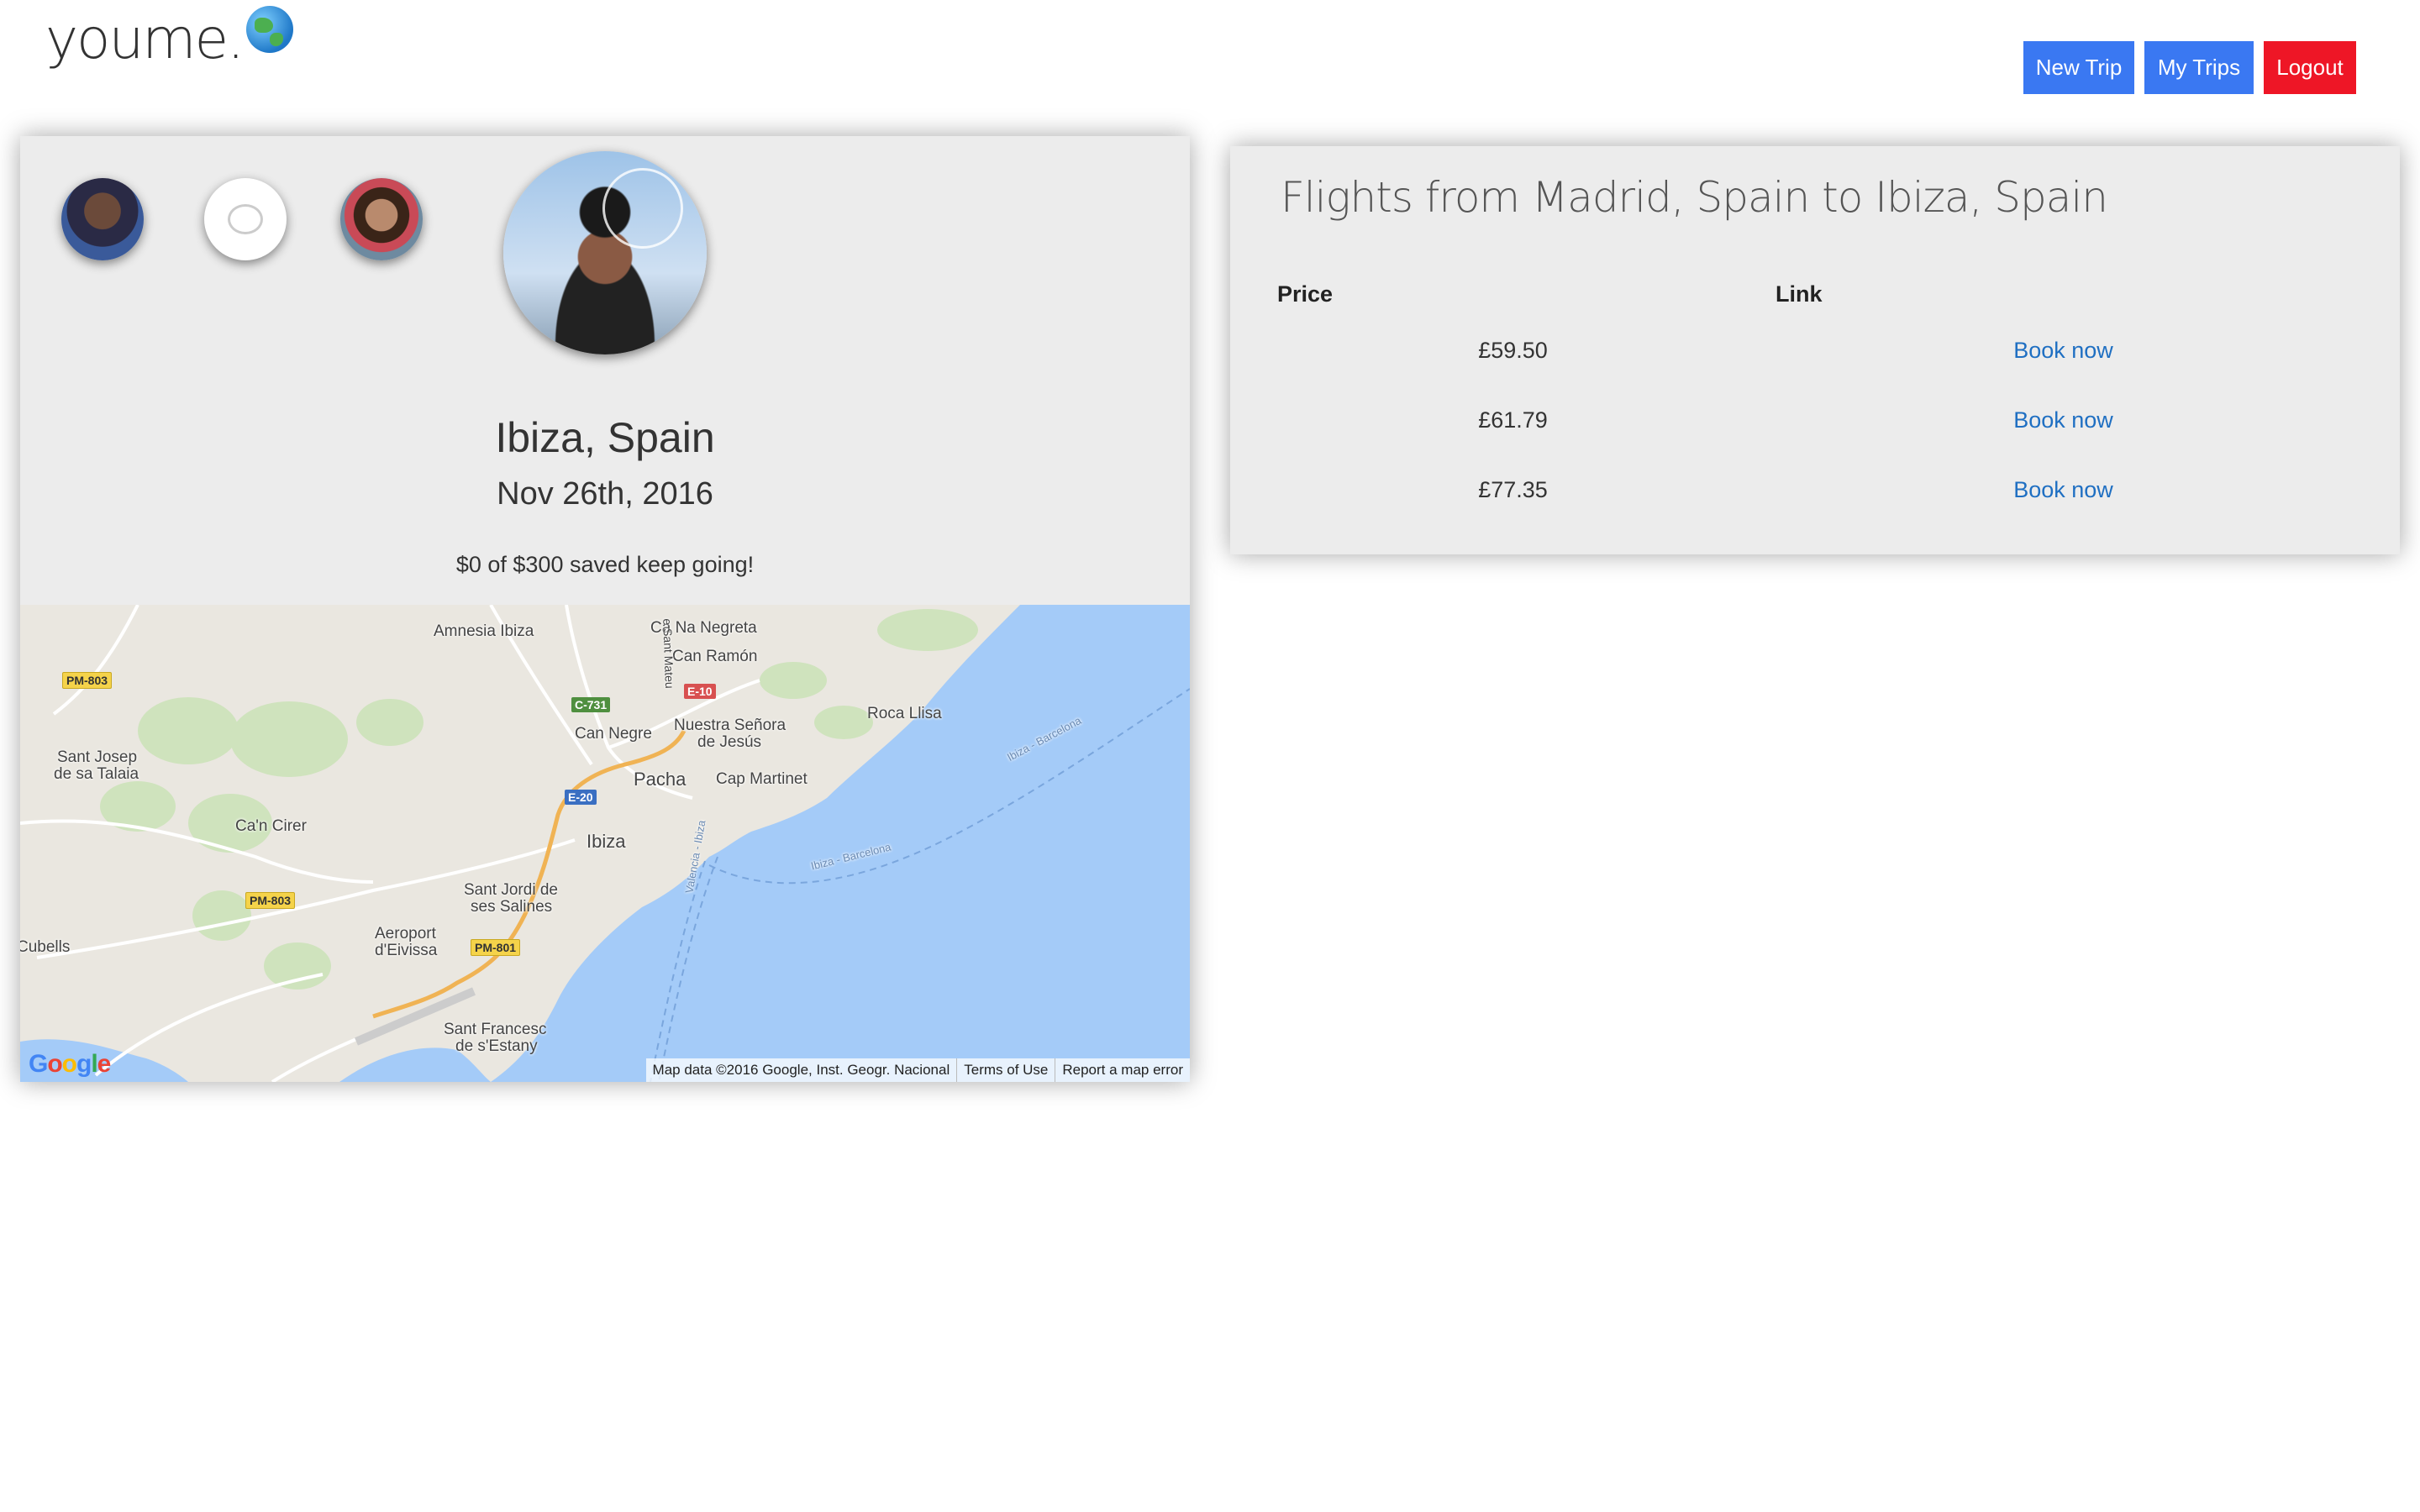 Image resolution: width=2420 pixels, height=1512 pixels. What do you see at coordinates (406, 950) in the screenshot?
I see `map-label: d'Eivissa` at bounding box center [406, 950].